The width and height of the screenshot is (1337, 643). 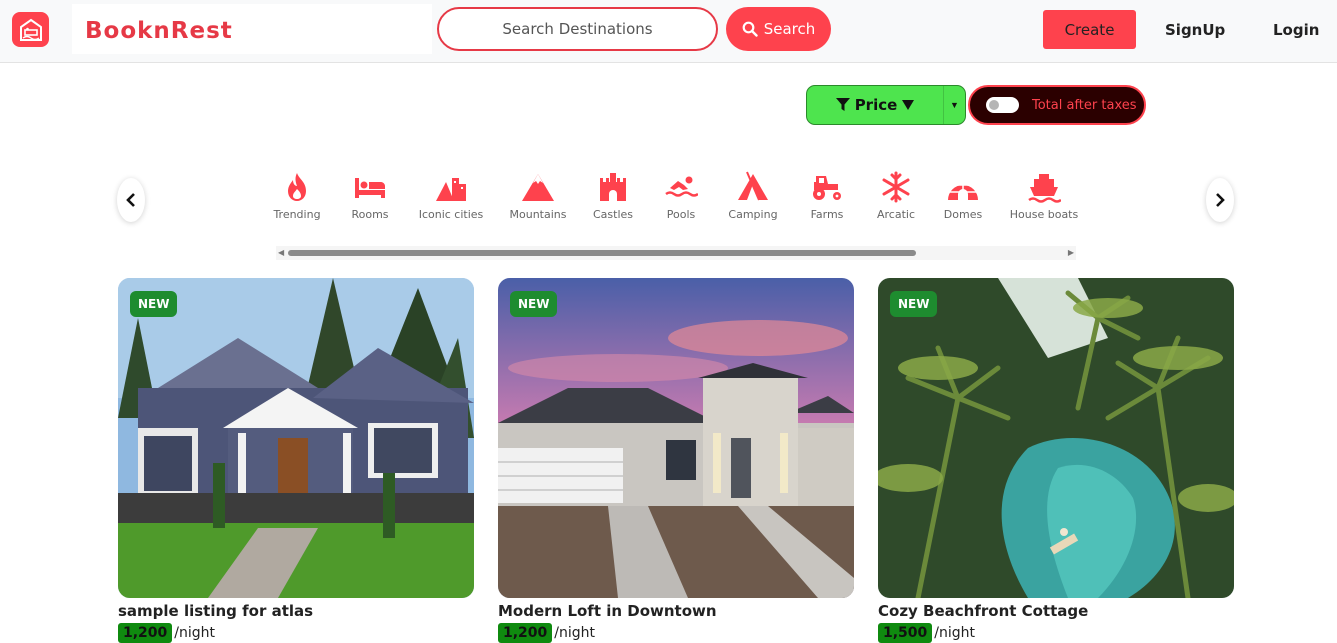 I want to click on chevron-right-icon, so click(x=1220, y=200).